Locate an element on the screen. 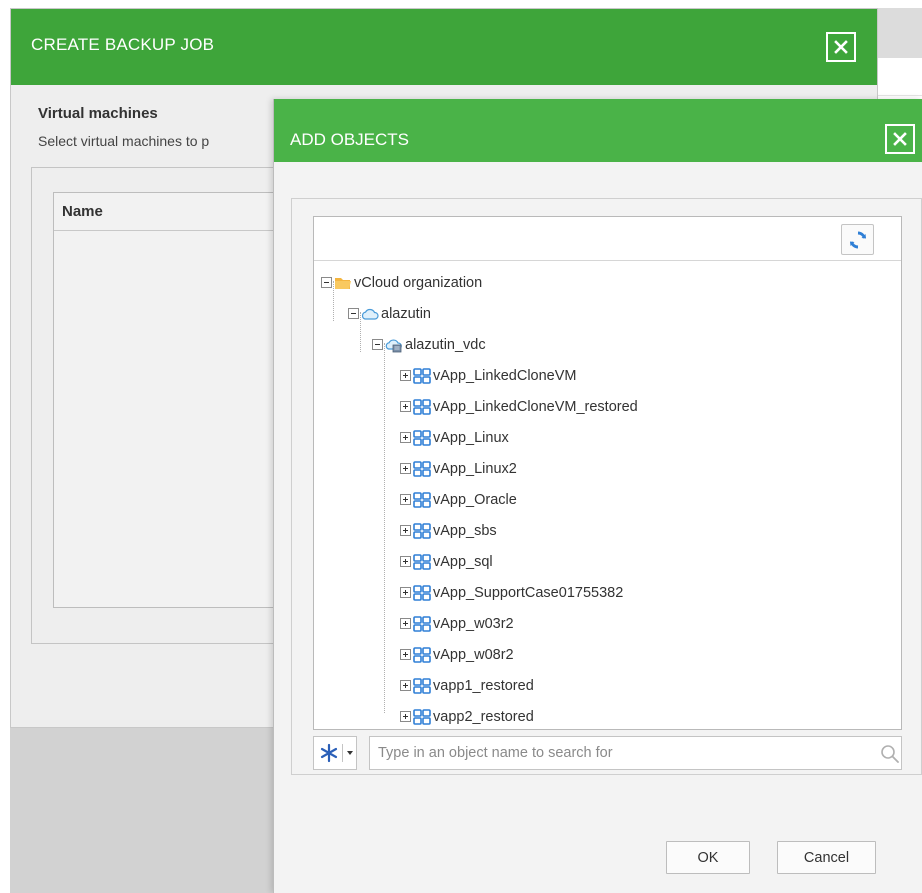 This screenshot has width=922, height=893. tree-node: vApp_Linux is located at coordinates (607, 437).